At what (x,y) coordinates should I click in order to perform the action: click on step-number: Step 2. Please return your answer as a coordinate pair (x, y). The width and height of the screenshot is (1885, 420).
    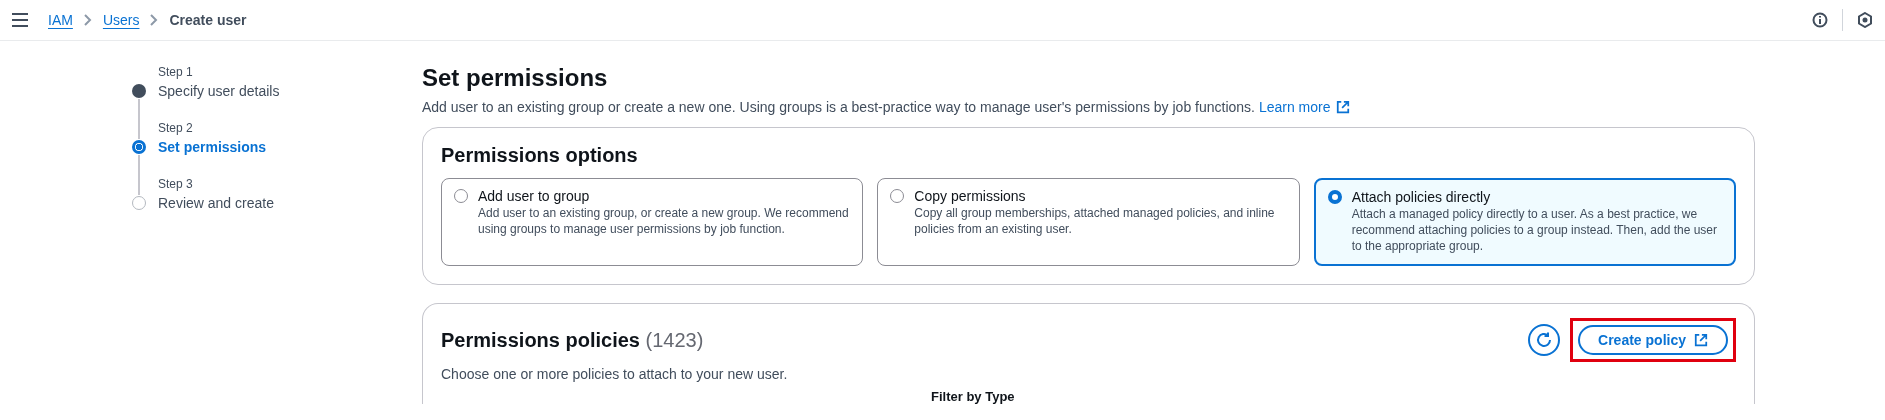
    Looking at the image, I should click on (176, 129).